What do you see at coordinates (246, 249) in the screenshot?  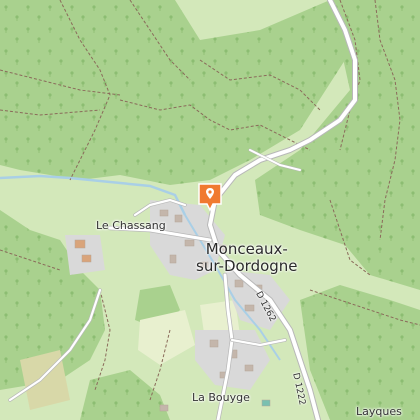 I see `town-name-line-1: Monceaux-` at bounding box center [246, 249].